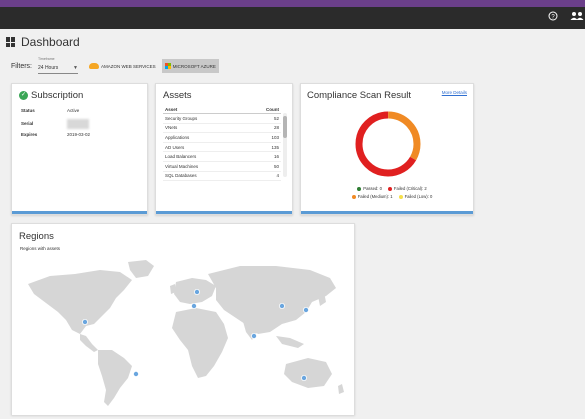  I want to click on legend-label: Failed (Medium): 1, so click(375, 196).